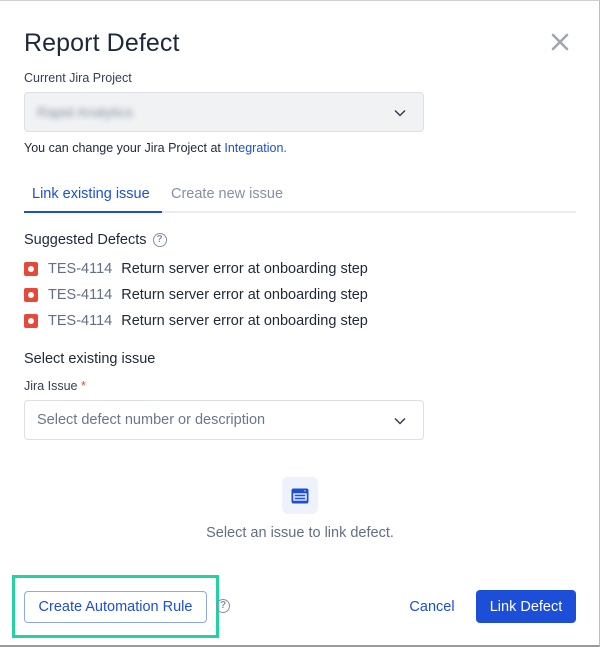  I want to click on project-label: Current Jira Project, so click(78, 78).